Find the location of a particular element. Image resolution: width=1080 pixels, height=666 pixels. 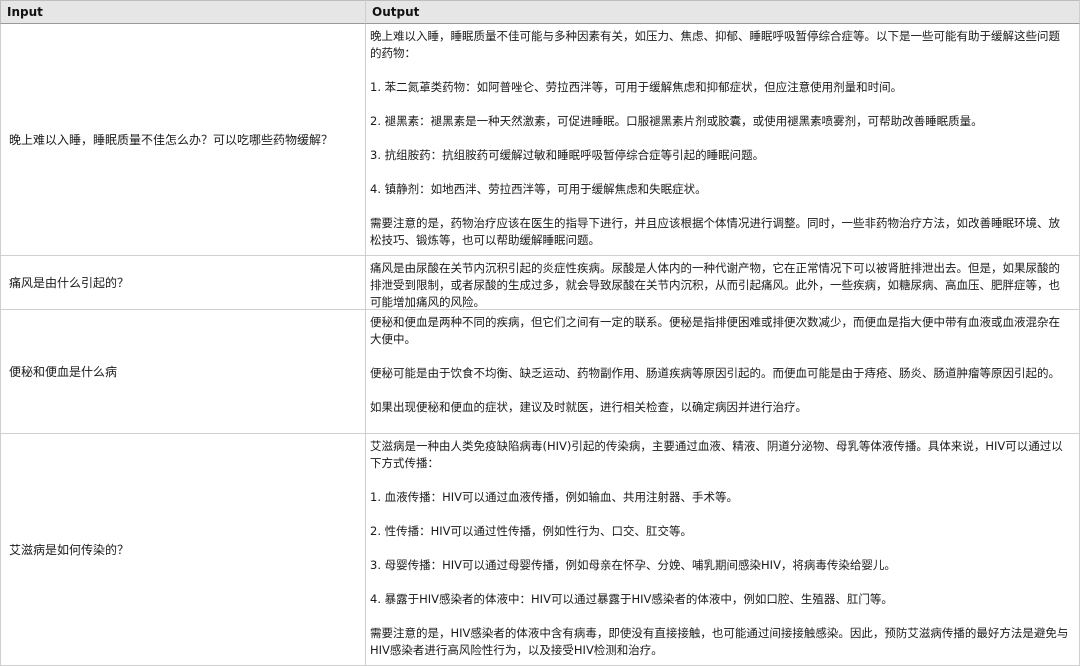

output-paragraph: 4. 镇静剂：如地西泮、劳拉西泮等，可用于缓解焦虑和失眠症状。 is located at coordinates (538, 189).